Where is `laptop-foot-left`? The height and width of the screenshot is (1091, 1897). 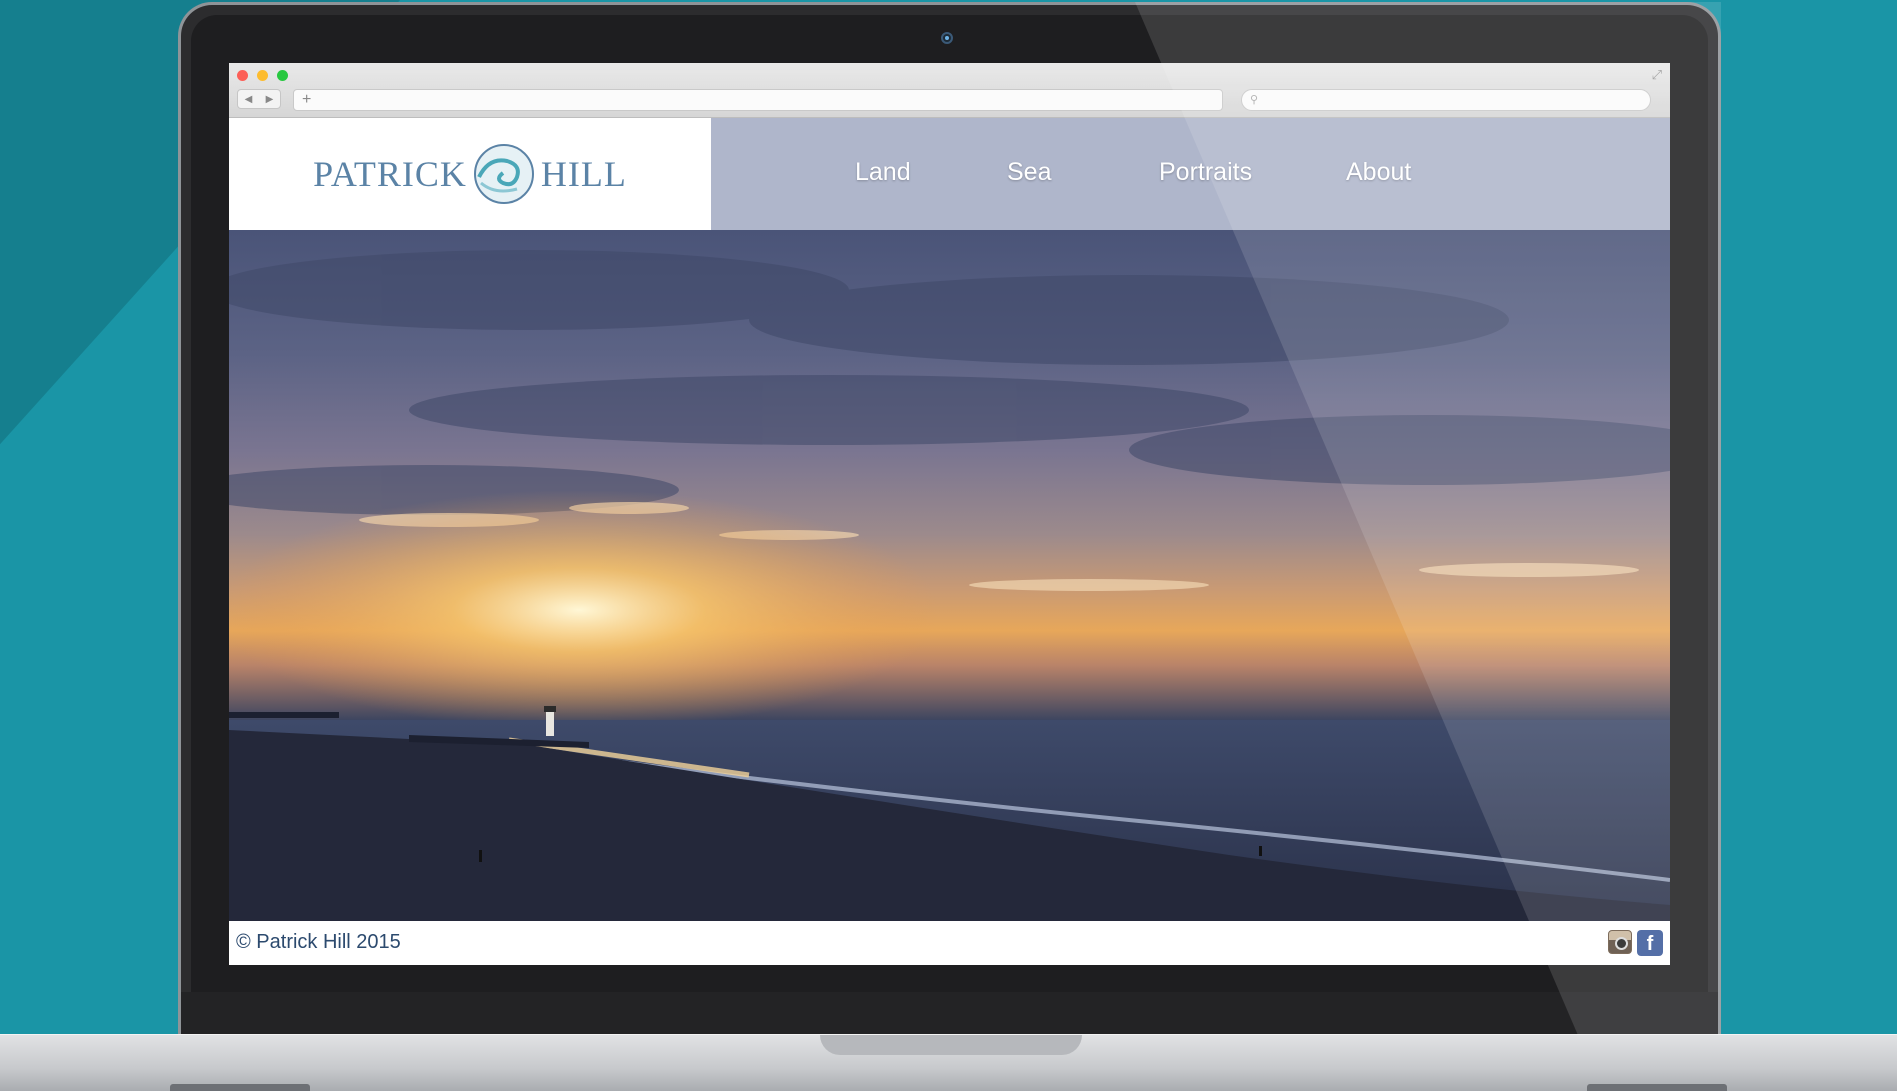
laptop-foot-left is located at coordinates (240, 1087).